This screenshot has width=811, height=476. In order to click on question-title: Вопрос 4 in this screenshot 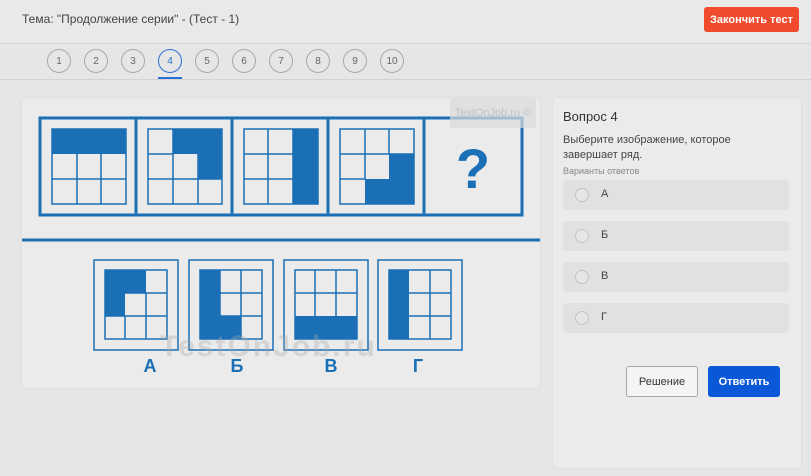, I will do `click(590, 116)`.